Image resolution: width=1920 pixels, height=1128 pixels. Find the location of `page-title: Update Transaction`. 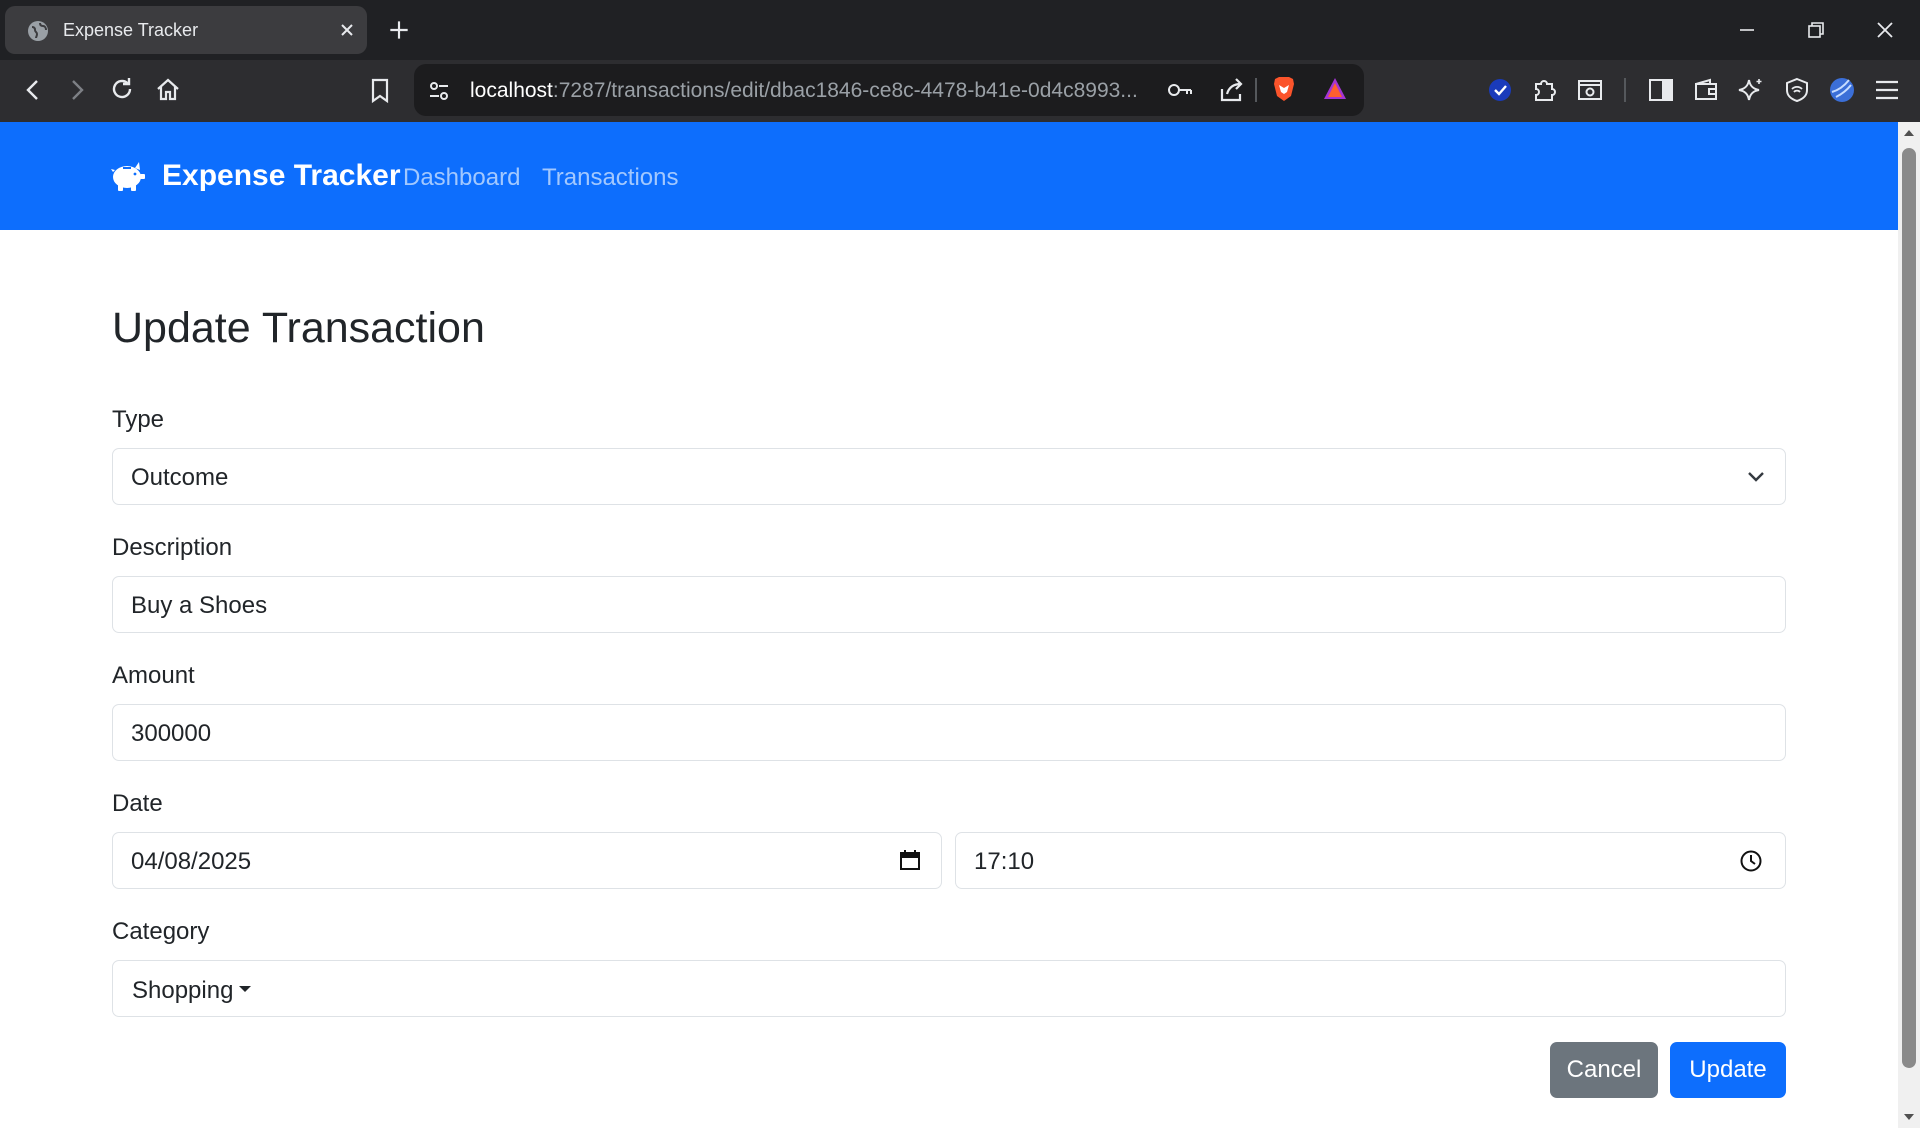

page-title: Update Transaction is located at coordinates (298, 328).